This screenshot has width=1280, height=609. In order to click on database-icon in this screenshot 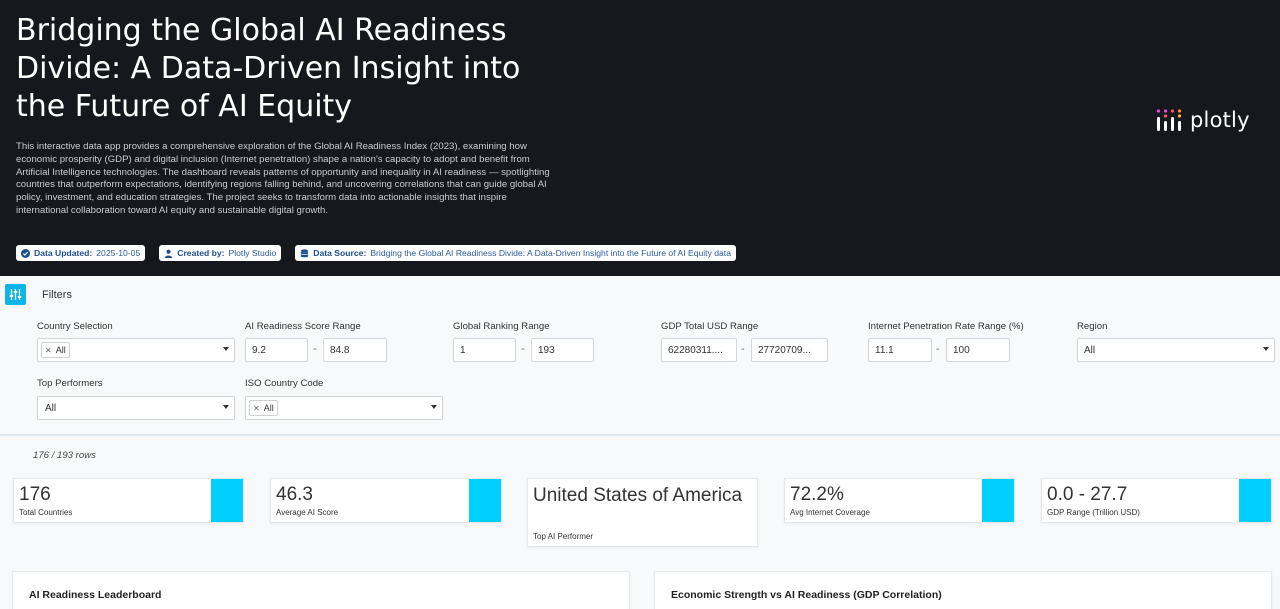, I will do `click(304, 252)`.